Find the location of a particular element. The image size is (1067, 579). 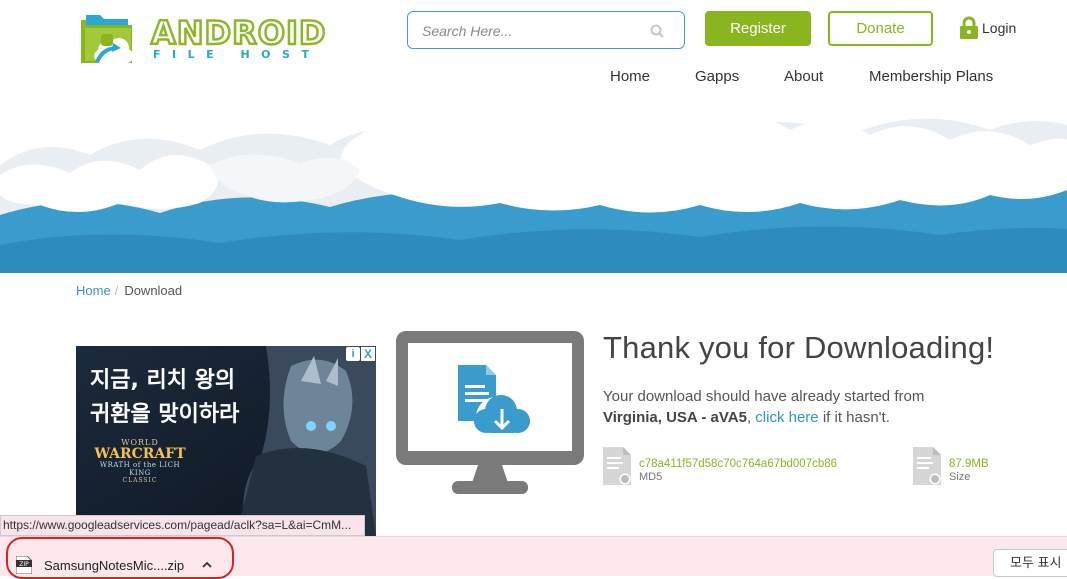

md5-info: c78a411f57d58c70c764a67bd007cb86 MD5 is located at coordinates (720, 466).